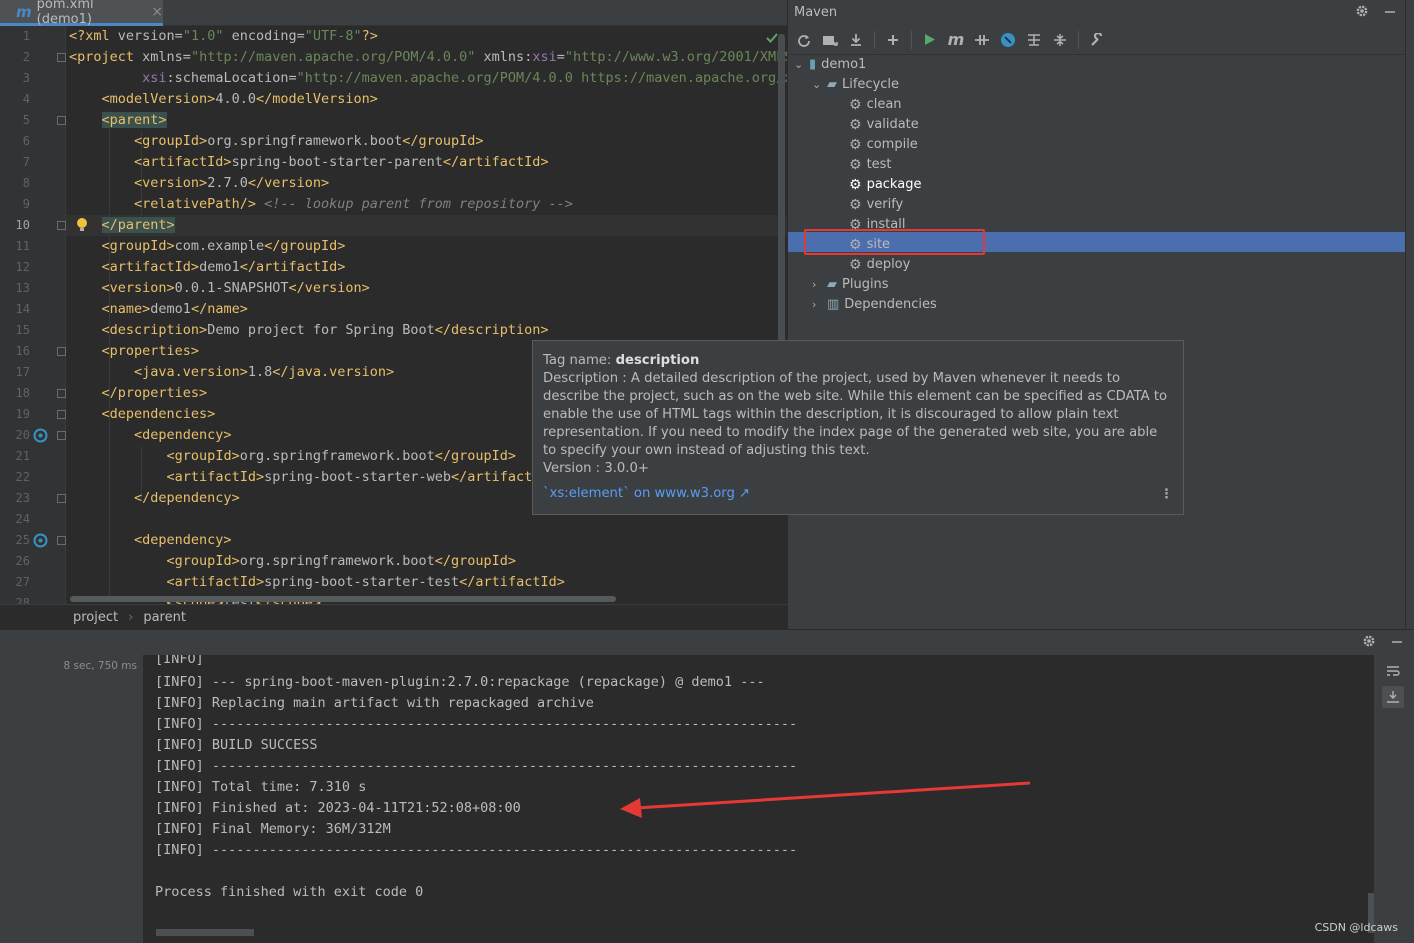 The height and width of the screenshot is (943, 1414). Describe the element at coordinates (956, 40) in the screenshot. I see `maven-goal-icon: m` at that location.